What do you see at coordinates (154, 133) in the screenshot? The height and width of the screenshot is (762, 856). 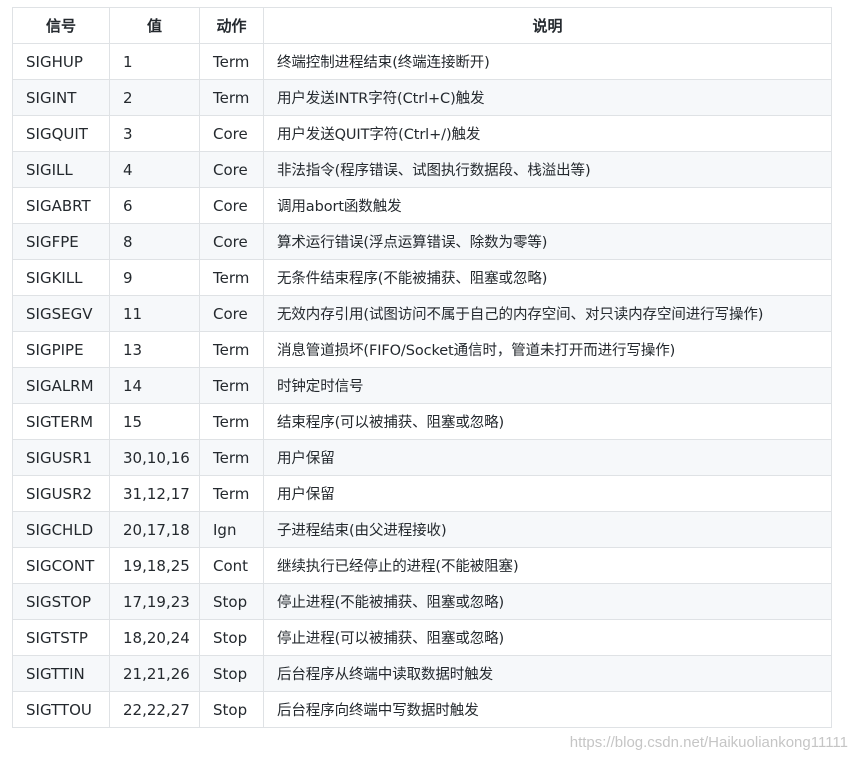 I see `cell-value: 3` at bounding box center [154, 133].